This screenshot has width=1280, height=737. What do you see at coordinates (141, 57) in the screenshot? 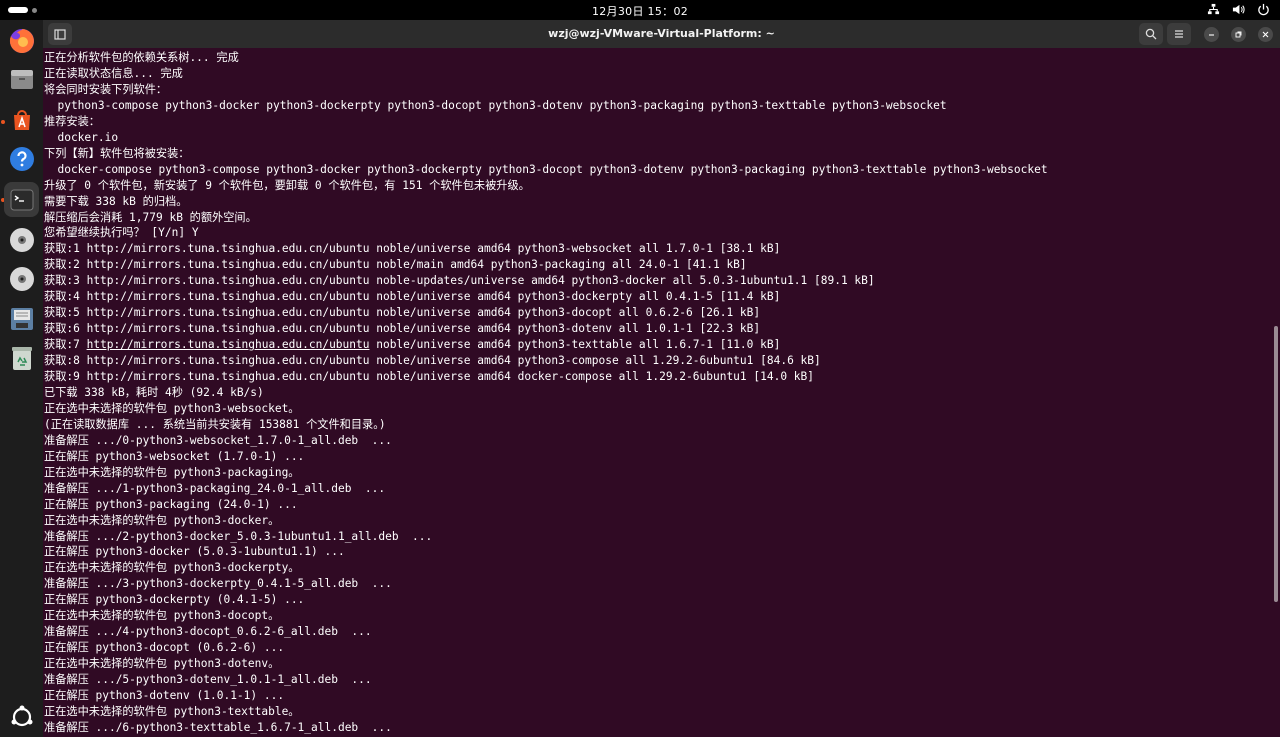
I see `terminal-line: 正在分析软件包的依赖关系树... 完成` at bounding box center [141, 57].